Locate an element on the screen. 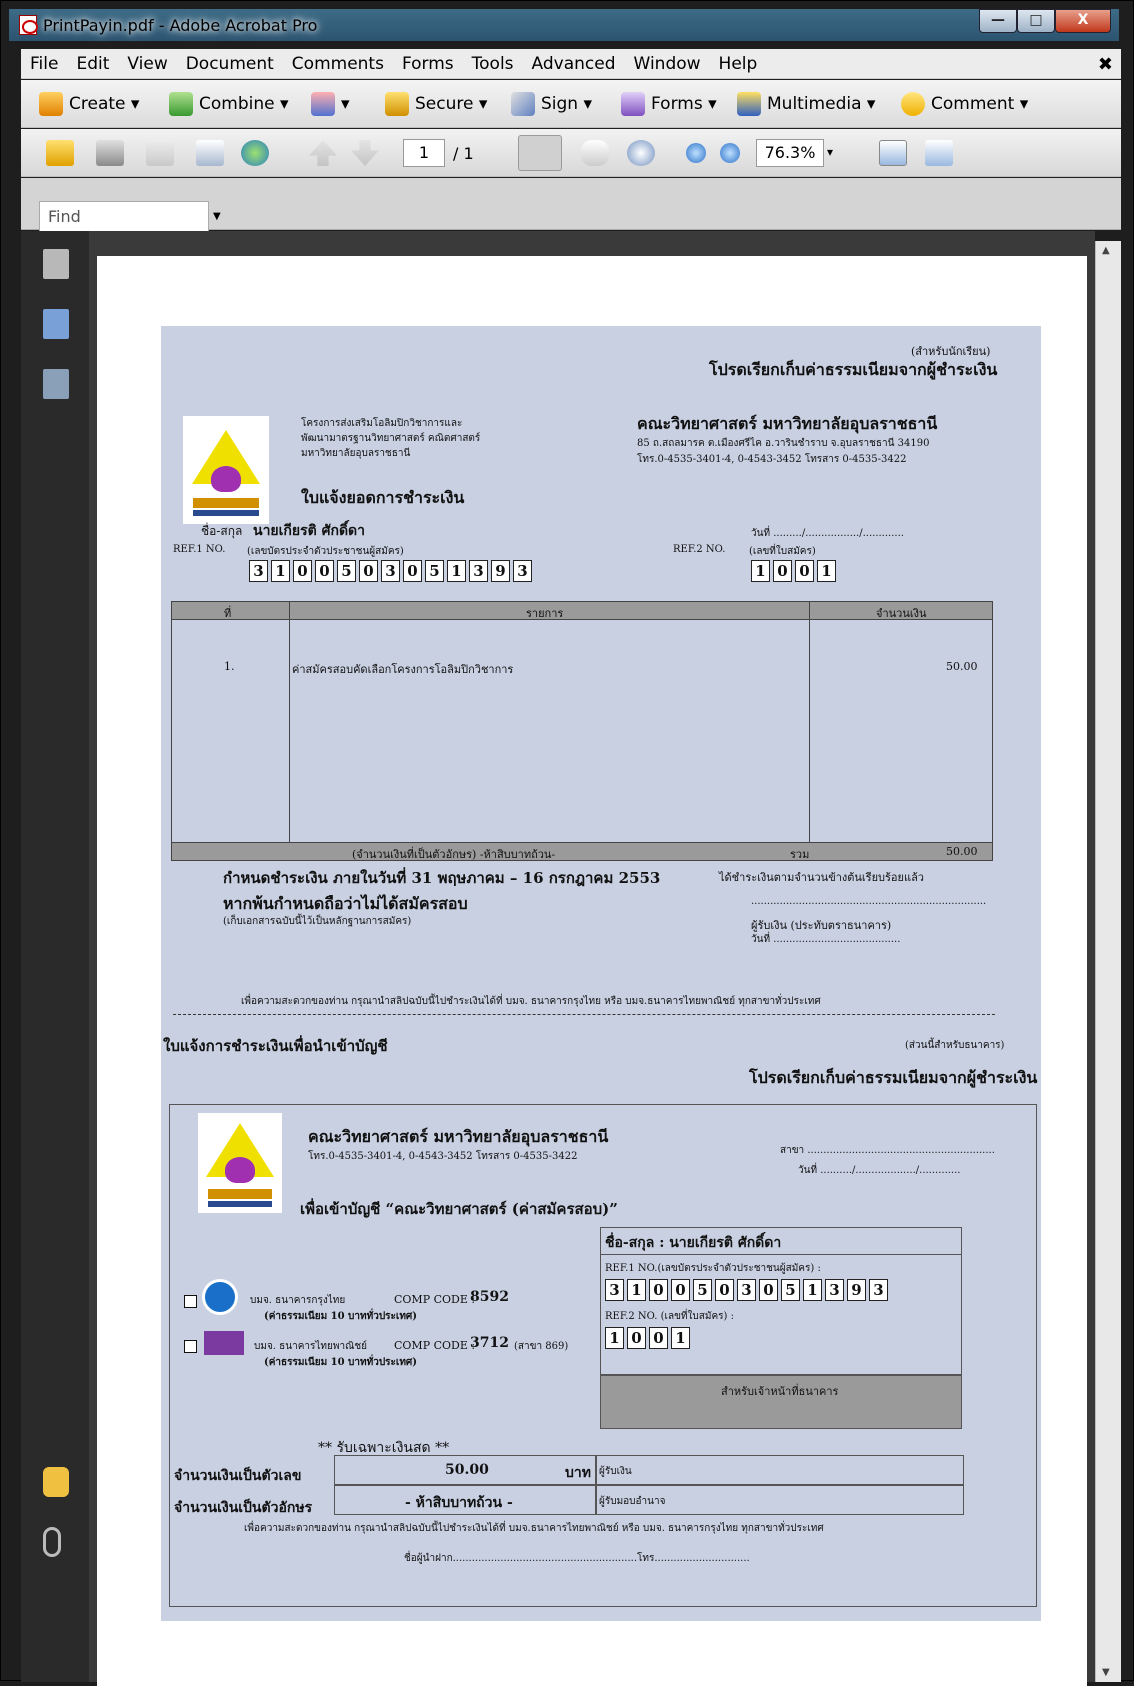 This screenshot has height=1686, width=1134. ref2-digit-boxes-bank: 1001 is located at coordinates (647, 1338).